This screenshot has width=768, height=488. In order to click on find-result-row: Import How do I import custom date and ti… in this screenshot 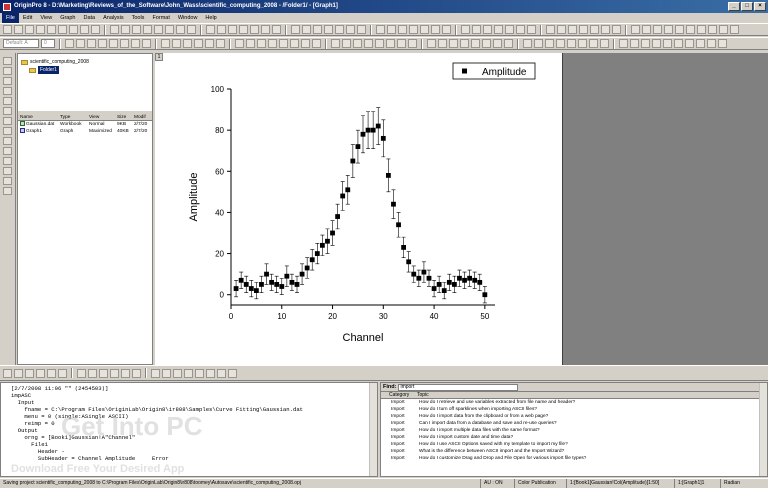, I will do `click(574, 437)`.